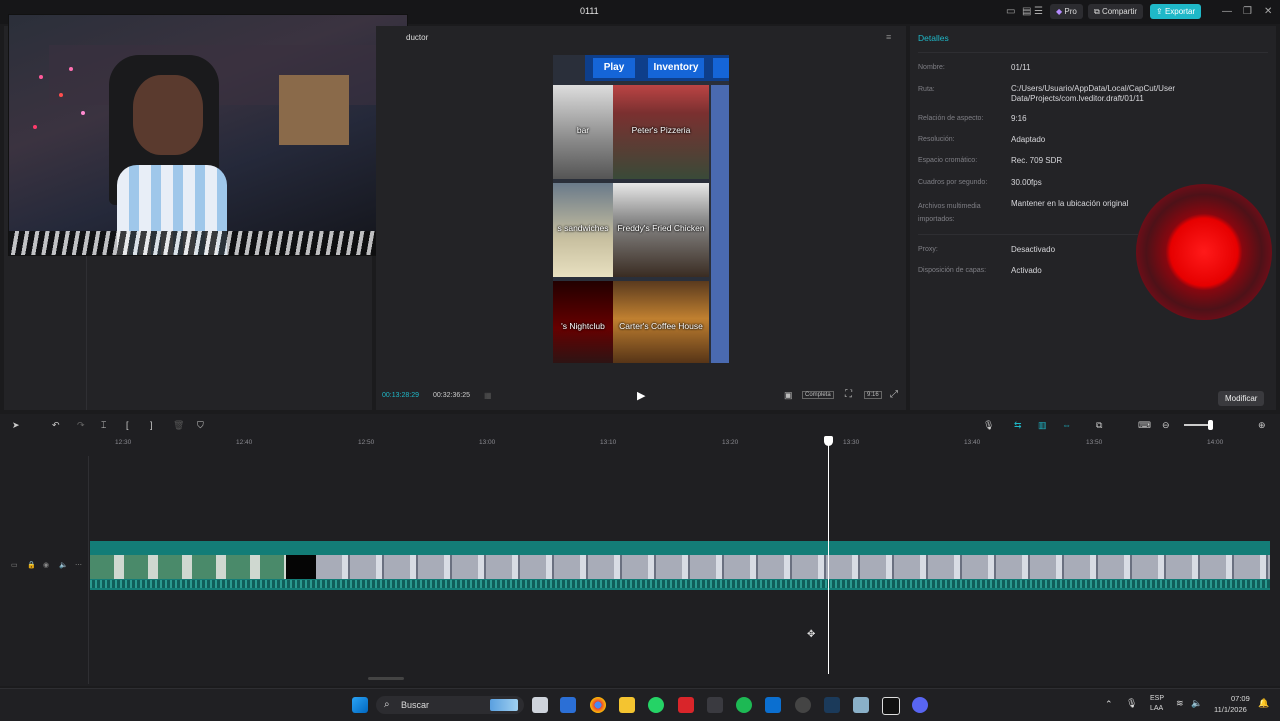 This screenshot has width=1280, height=721. I want to click on minimize-icon: —, so click(1227, 11).